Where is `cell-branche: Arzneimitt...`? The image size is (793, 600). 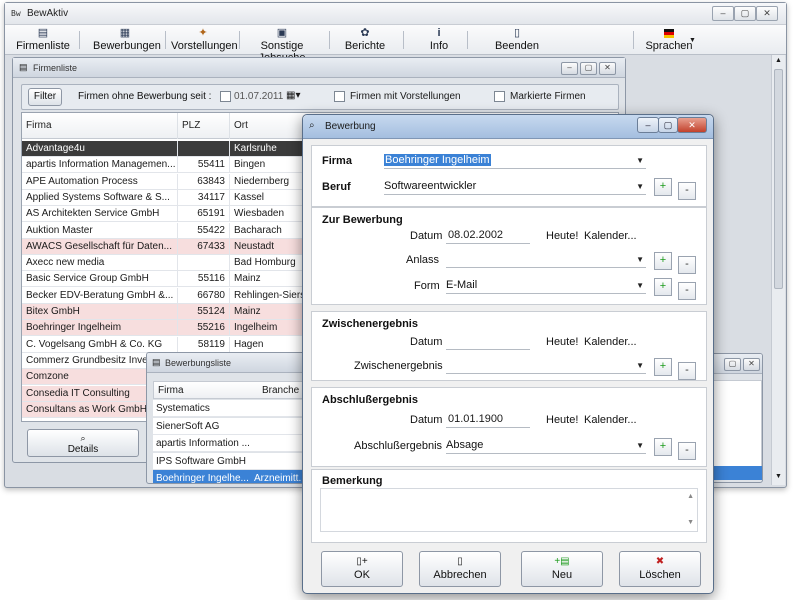
cell-branche: Arzneimitt... is located at coordinates (278, 478).